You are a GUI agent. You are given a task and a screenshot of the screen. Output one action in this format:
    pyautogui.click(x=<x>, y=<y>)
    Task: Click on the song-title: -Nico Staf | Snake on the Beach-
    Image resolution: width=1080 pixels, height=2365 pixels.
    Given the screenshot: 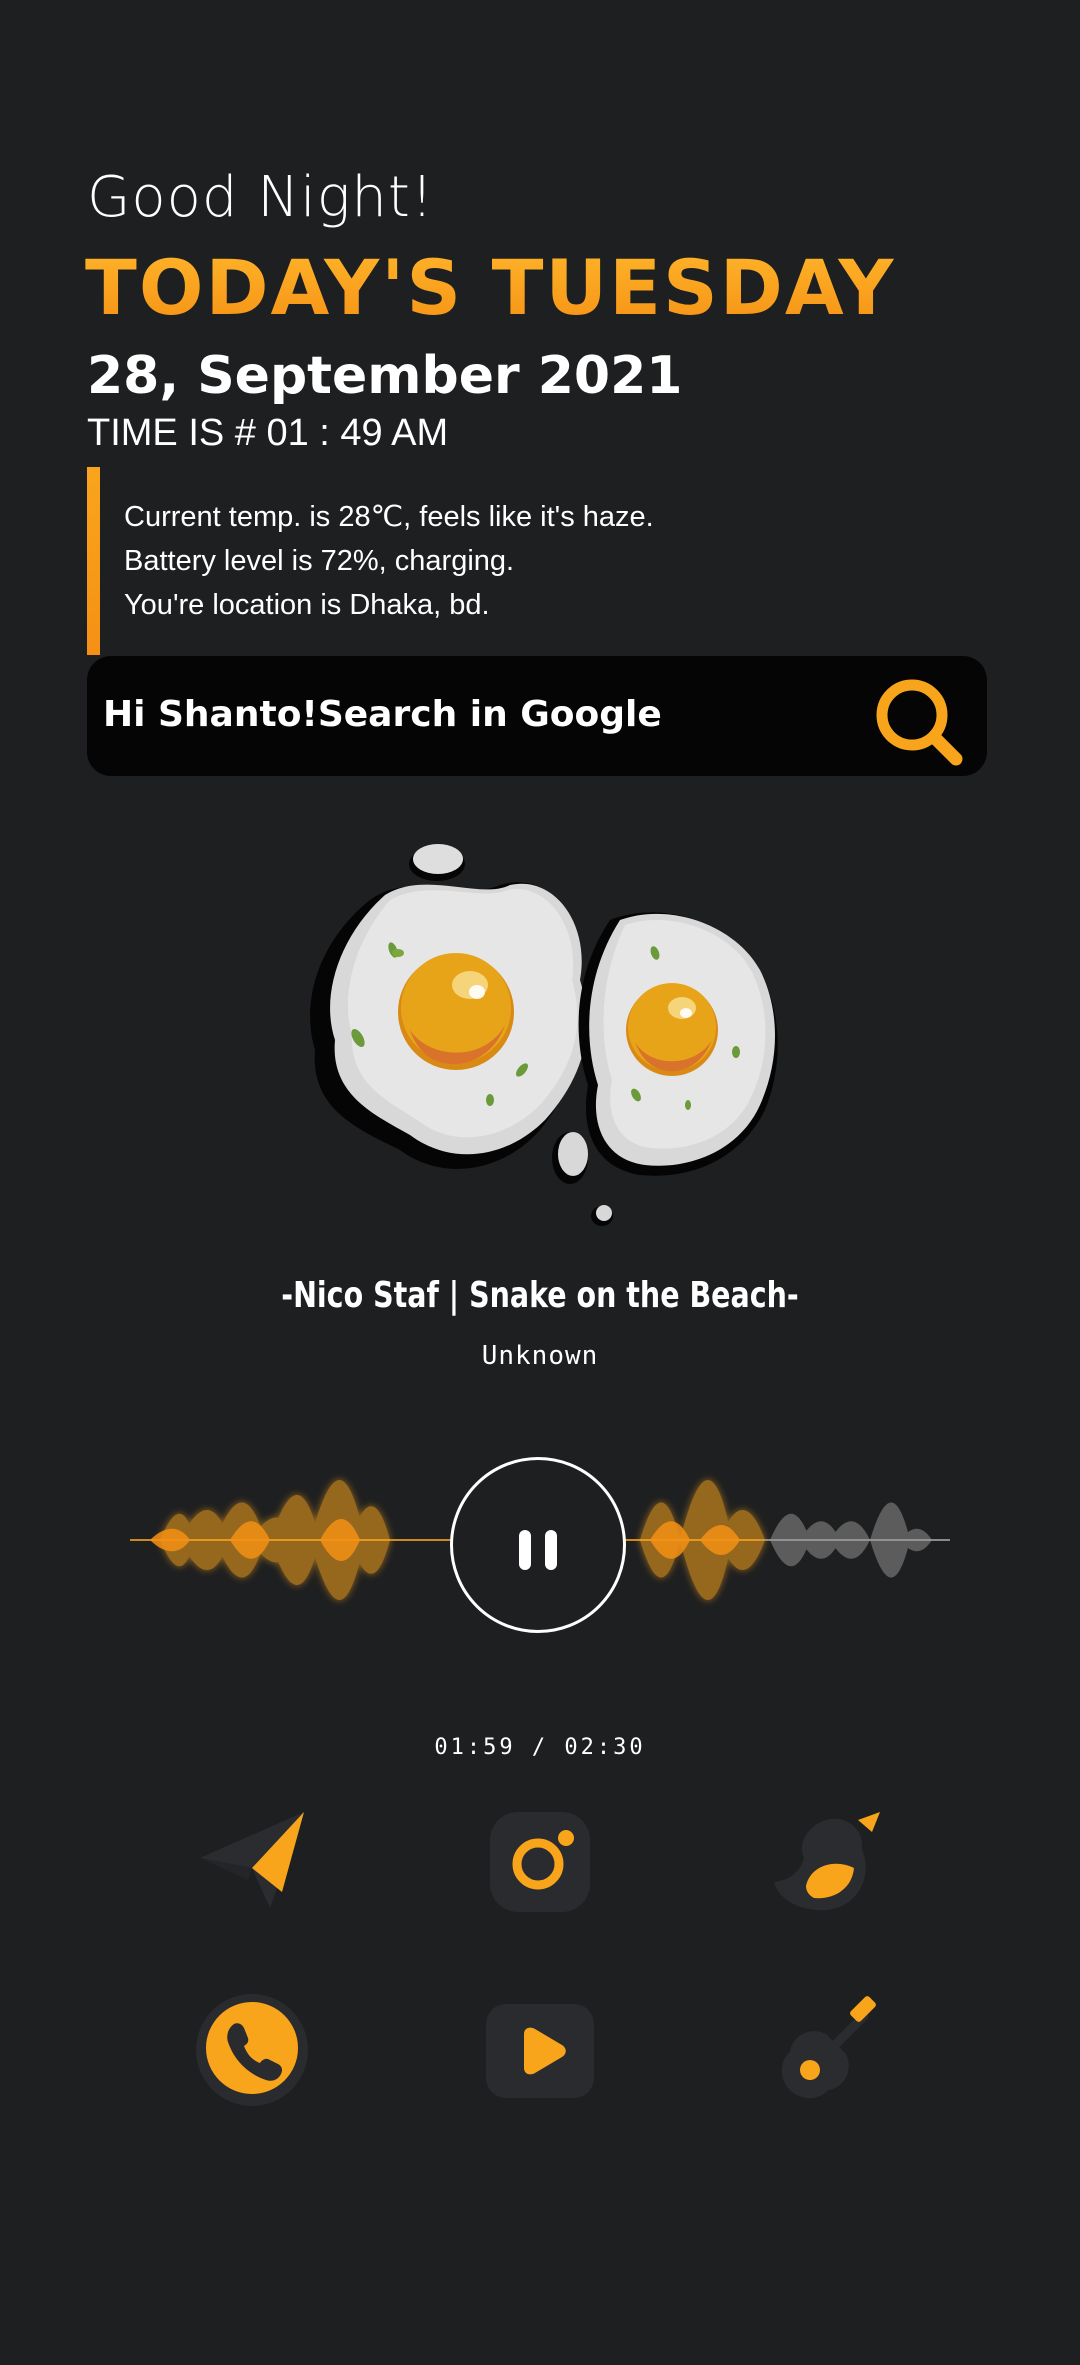 What is the action you would take?
    pyautogui.click(x=540, y=1295)
    